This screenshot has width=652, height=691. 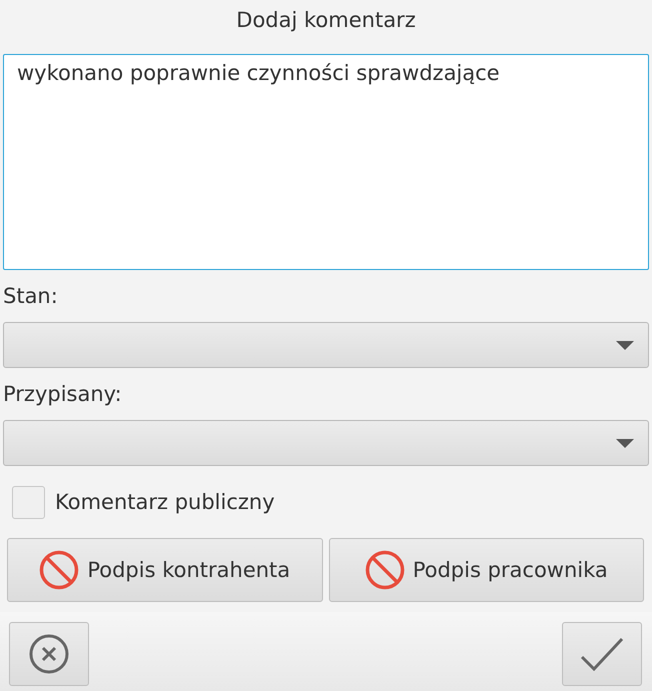 I want to click on signature-button: Podpis pracownika, so click(x=486, y=570).